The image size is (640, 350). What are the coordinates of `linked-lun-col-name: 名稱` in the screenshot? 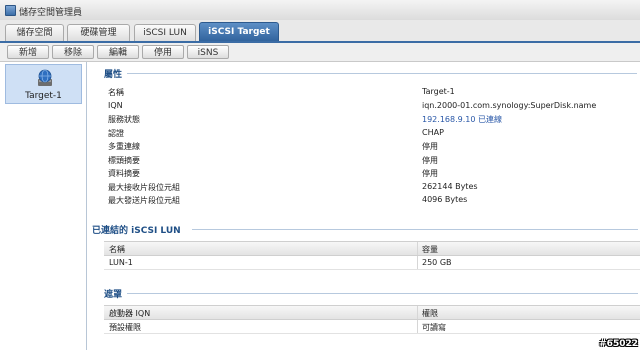 It's located at (117, 249).